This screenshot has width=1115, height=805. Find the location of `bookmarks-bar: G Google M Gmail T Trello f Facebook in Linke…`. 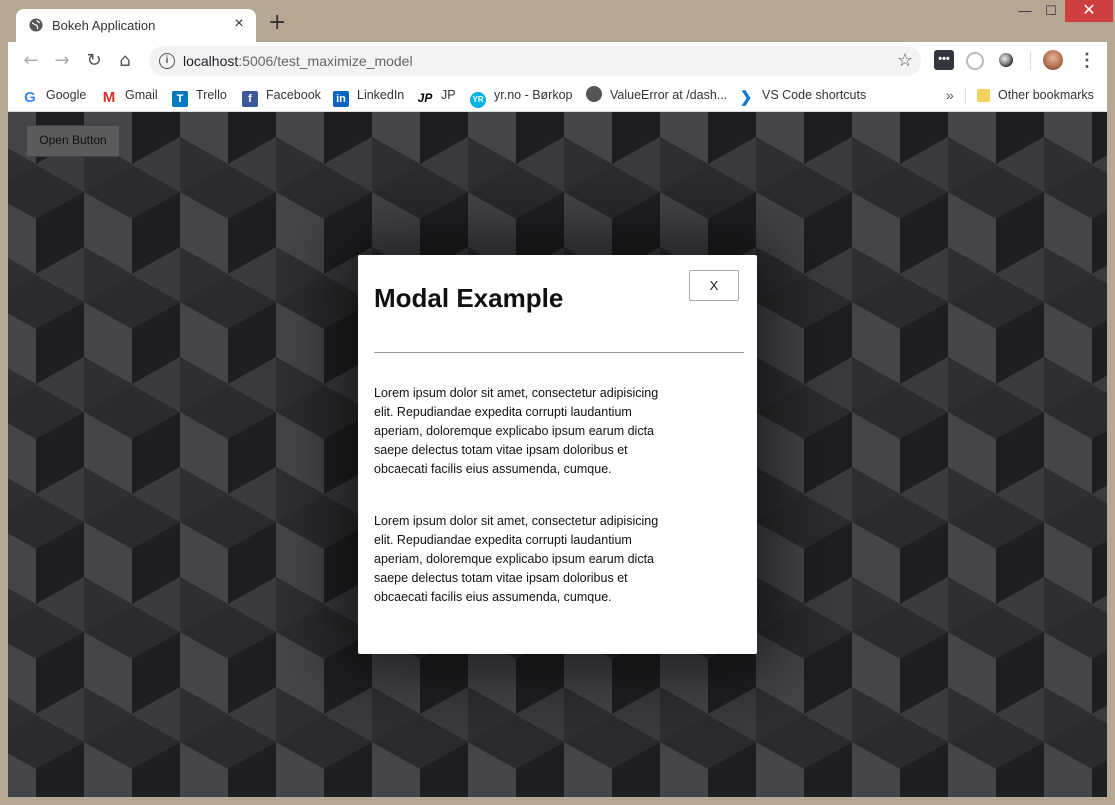

bookmarks-bar: G Google M Gmail T Trello f Facebook in Linke… is located at coordinates (557, 96).